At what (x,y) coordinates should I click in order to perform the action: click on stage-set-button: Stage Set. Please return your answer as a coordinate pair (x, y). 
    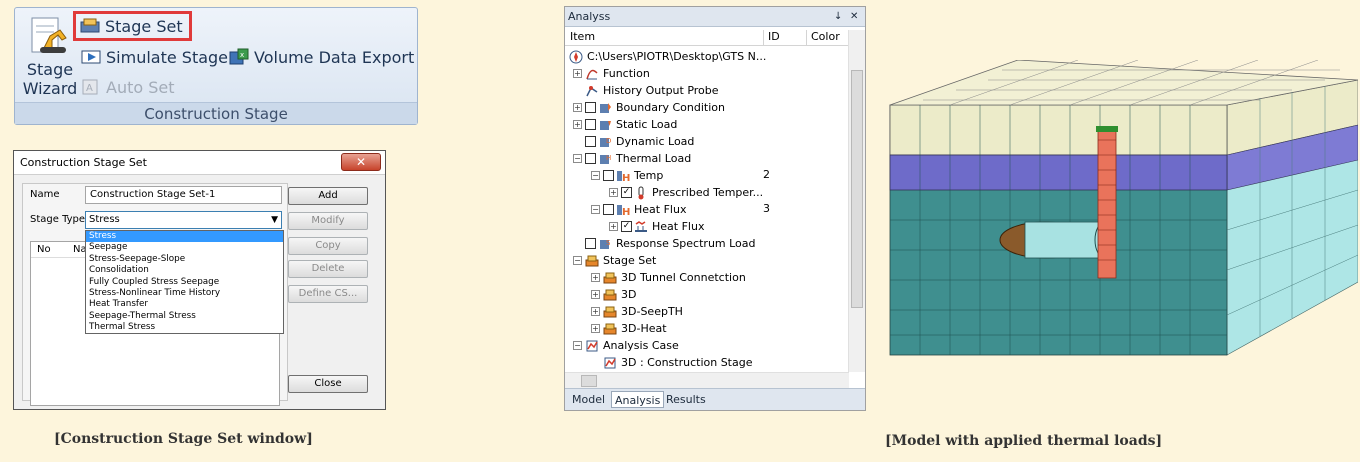
    Looking at the image, I should click on (132, 26).